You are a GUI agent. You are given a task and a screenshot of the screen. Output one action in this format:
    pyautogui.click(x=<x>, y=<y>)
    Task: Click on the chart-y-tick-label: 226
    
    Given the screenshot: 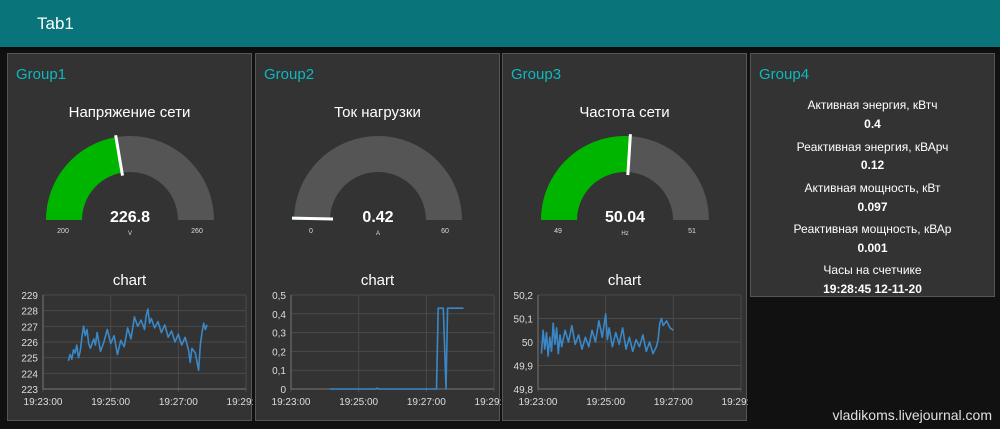 What is the action you would take?
    pyautogui.click(x=29, y=343)
    